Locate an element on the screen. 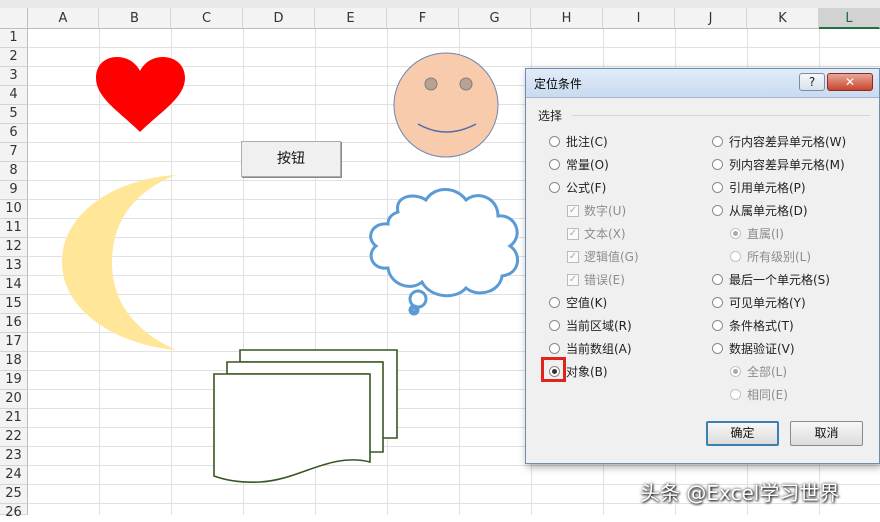  form-control-button: 按钮 is located at coordinates (291, 159).